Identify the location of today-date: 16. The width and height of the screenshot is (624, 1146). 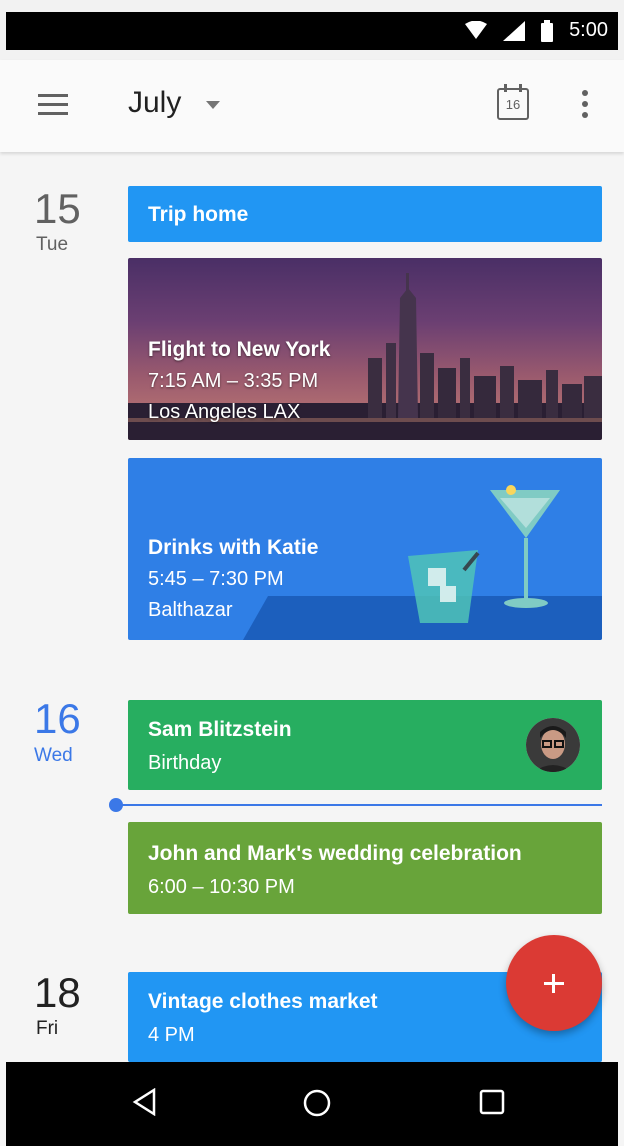
(513, 104).